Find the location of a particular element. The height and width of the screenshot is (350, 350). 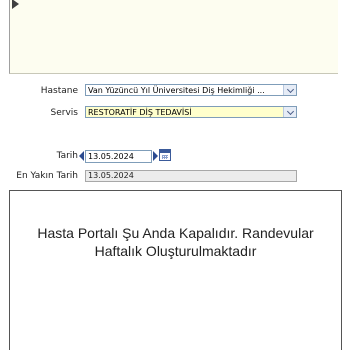

date-input: 13.05.2024 is located at coordinates (118, 156).